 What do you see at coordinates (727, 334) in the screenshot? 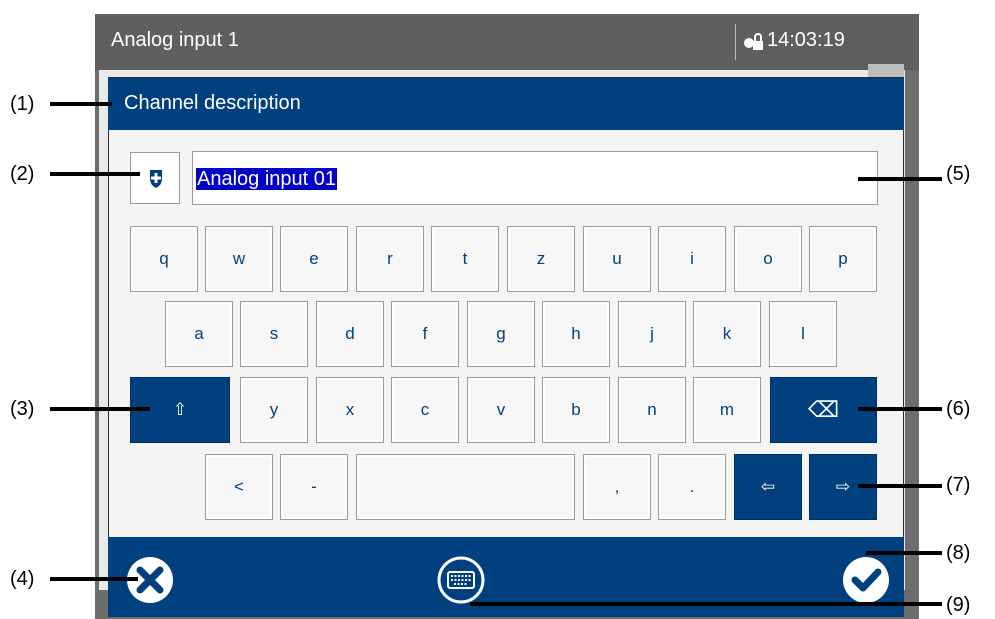
I see `key-k: k` at bounding box center [727, 334].